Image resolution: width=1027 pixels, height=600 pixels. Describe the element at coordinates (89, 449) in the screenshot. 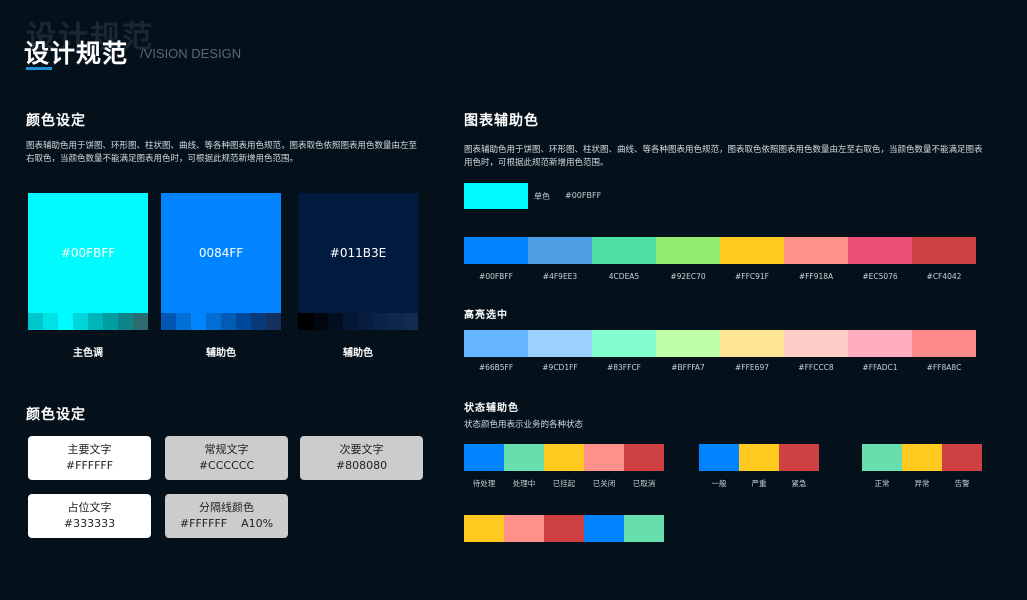

I see `text-color-name: 主要文字` at that location.